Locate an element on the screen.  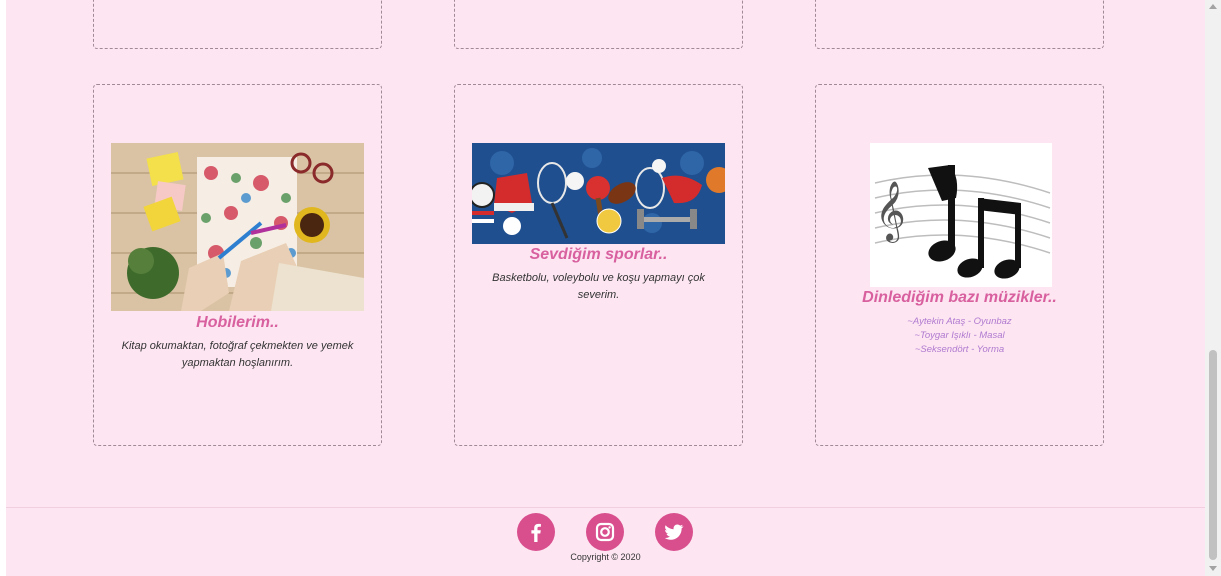
vertical-scrollbar is located at coordinates (1213, 288).